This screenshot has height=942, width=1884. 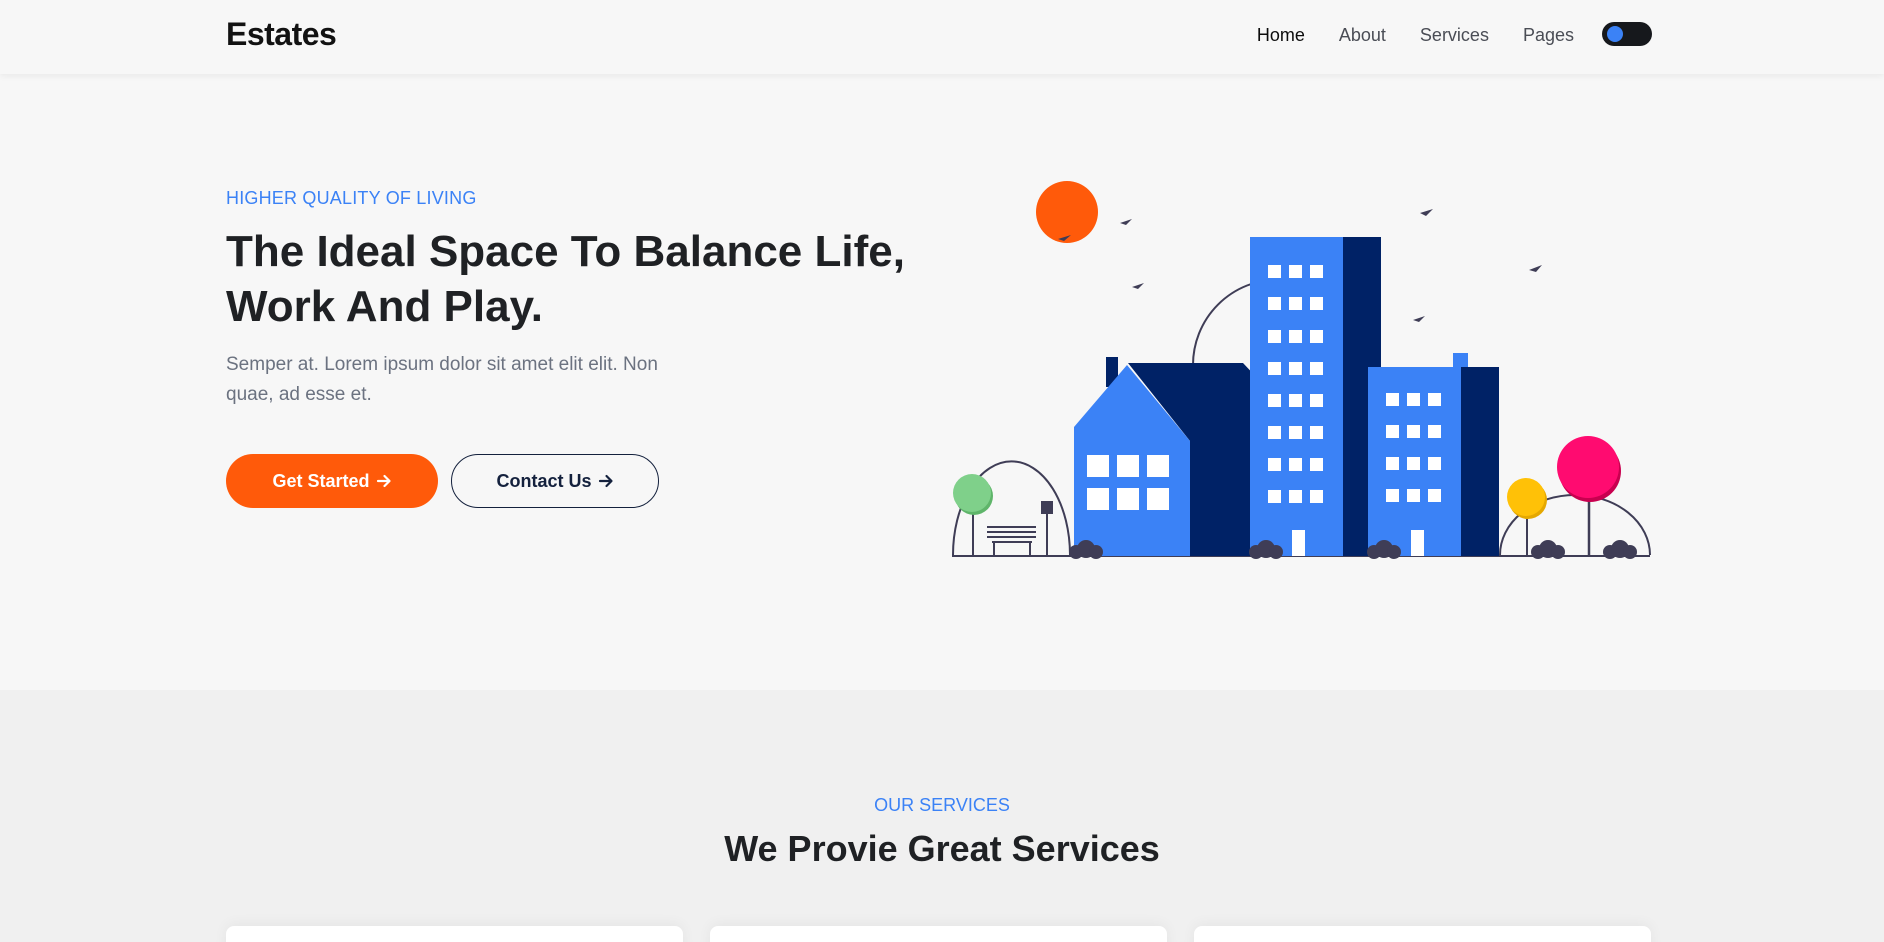 I want to click on services-eyebrow: OUR SERVICES, so click(x=942, y=805).